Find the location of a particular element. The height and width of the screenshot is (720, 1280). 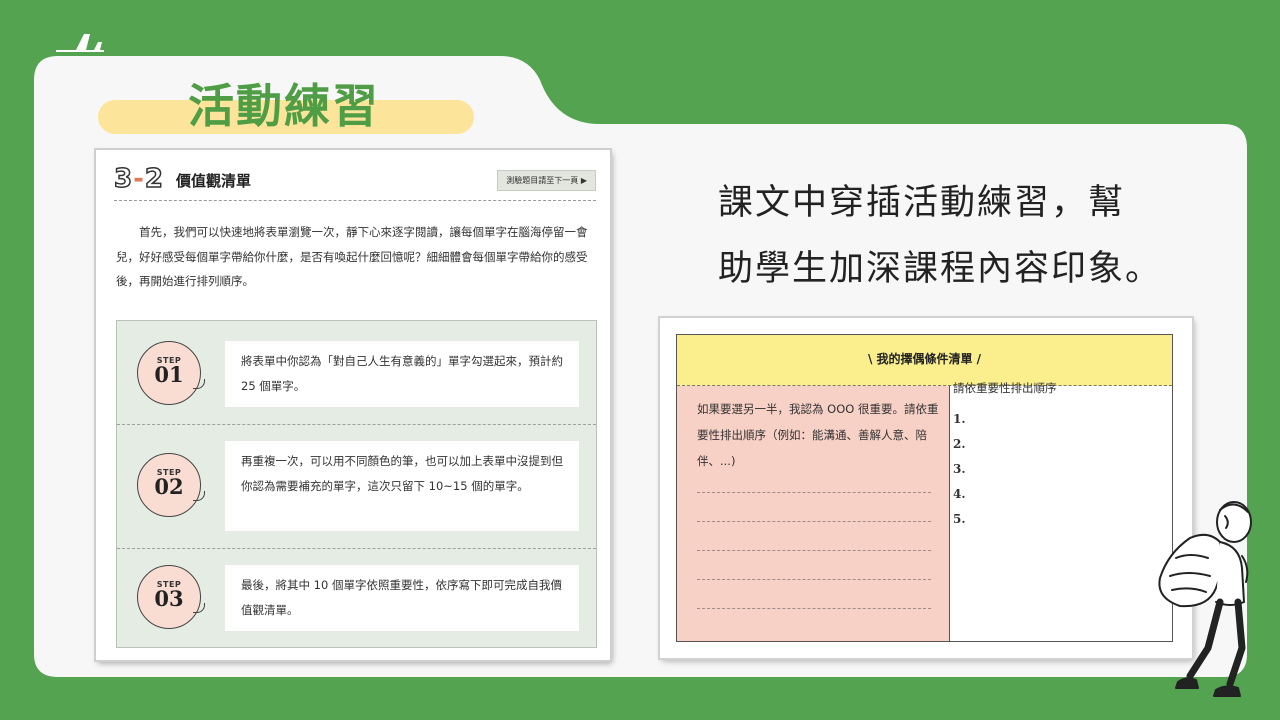

step-text: 最後，將其中 10 個單字依照重要性，依序寫下即可完成自我價值觀清單。 is located at coordinates (402, 598).